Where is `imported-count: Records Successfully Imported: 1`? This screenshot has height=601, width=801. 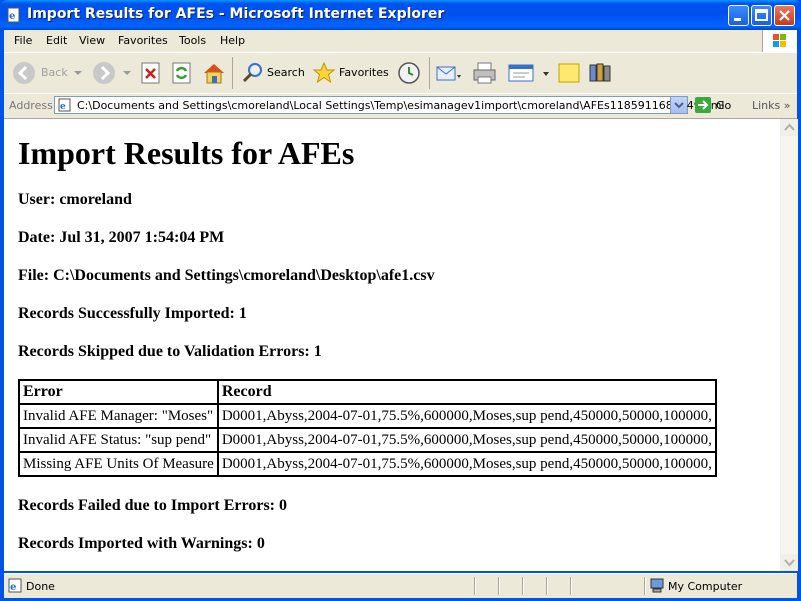 imported-count: Records Successfully Imported: 1 is located at coordinates (132, 313).